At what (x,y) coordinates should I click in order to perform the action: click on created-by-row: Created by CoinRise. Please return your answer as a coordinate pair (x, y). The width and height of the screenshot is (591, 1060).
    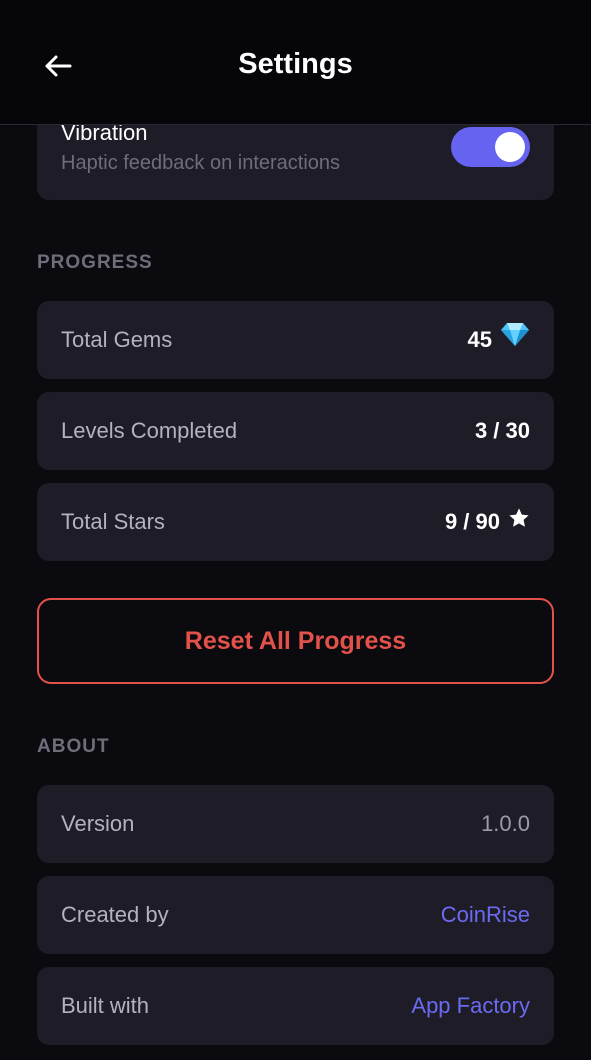
    Looking at the image, I should click on (295, 915).